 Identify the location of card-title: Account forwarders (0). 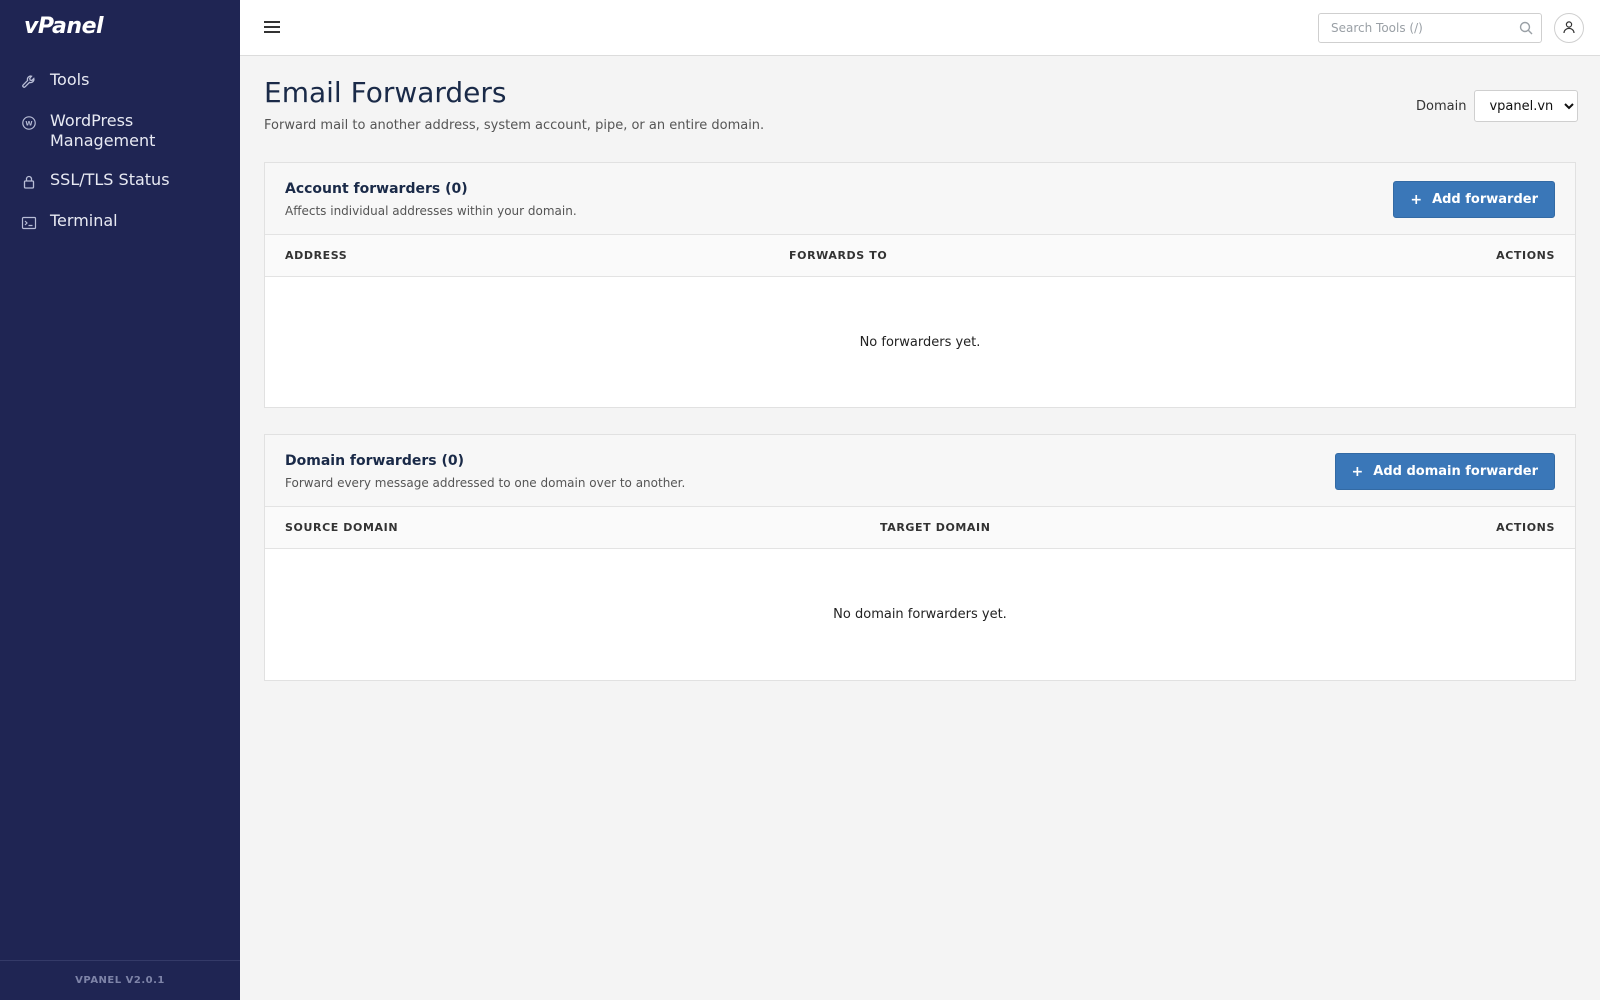
(376, 189).